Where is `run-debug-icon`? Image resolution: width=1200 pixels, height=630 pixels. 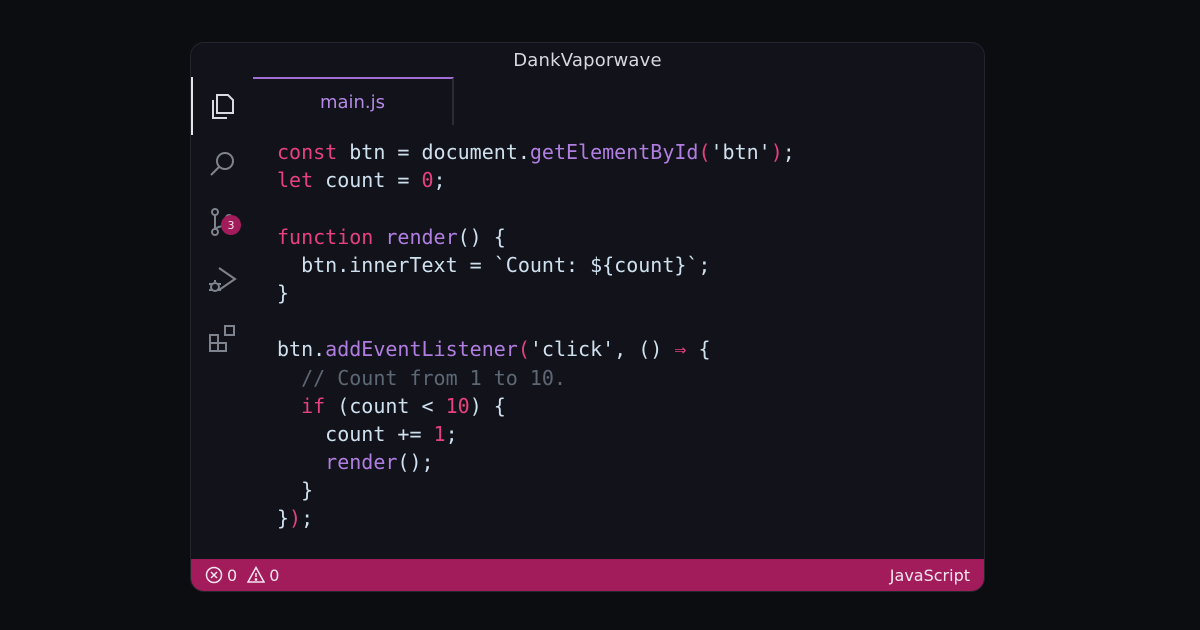 run-debug-icon is located at coordinates (223, 279).